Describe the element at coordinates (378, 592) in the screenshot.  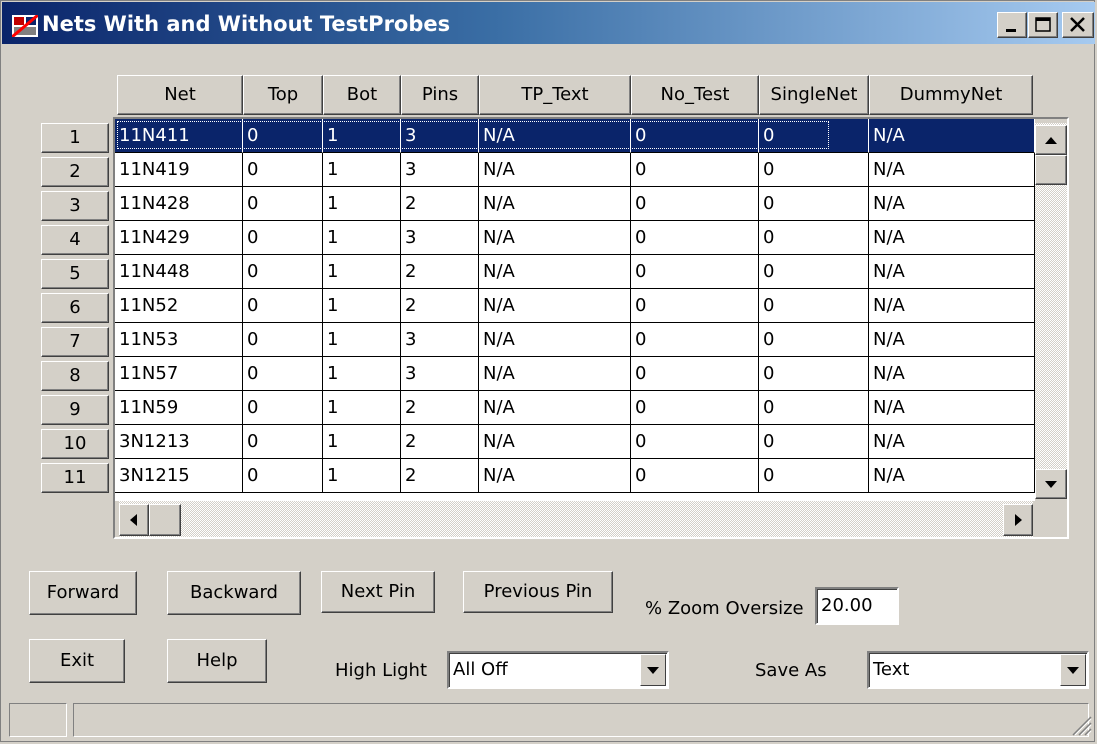
I see `next-pin-button: Next Pin` at that location.